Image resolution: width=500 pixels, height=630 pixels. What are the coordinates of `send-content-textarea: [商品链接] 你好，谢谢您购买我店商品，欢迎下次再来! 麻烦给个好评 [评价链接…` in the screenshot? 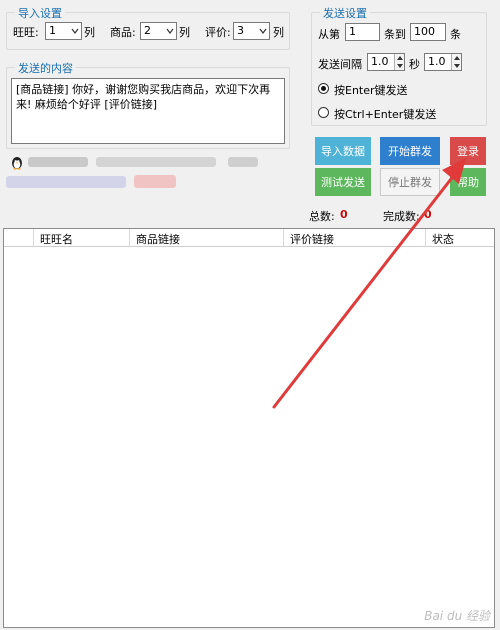 It's located at (148, 111).